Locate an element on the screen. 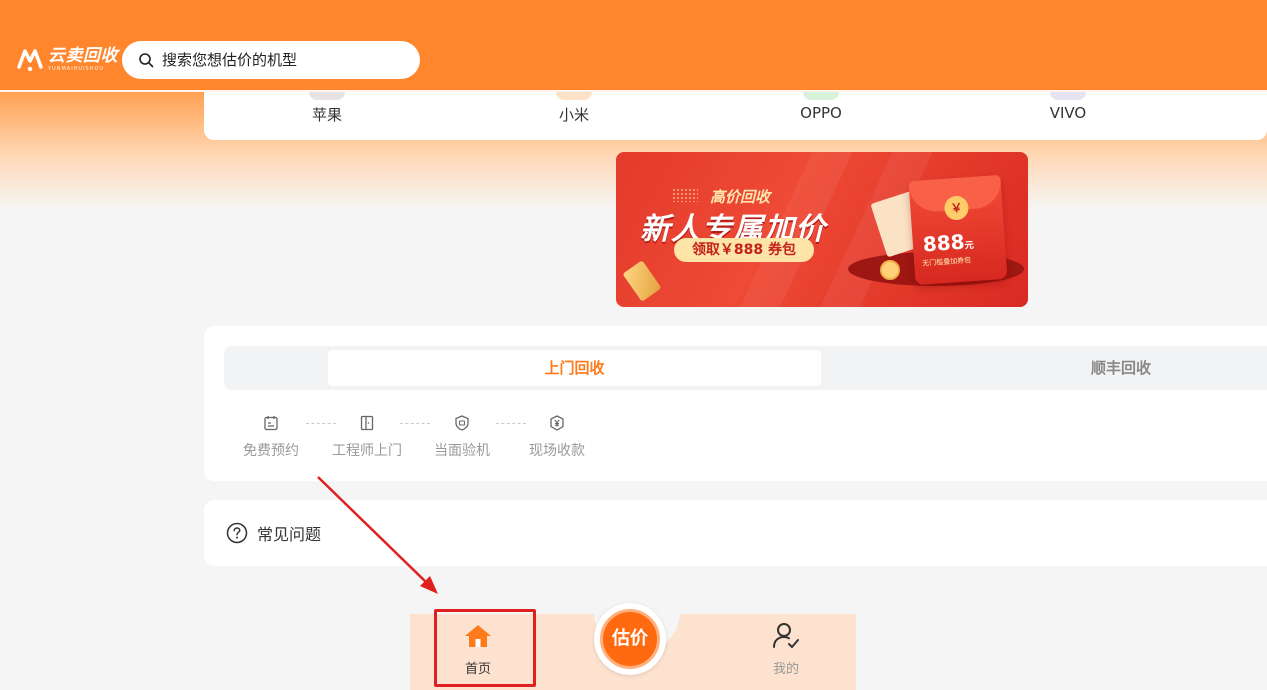 This screenshot has width=1267, height=690. brand-label: 苹果 is located at coordinates (326, 115).